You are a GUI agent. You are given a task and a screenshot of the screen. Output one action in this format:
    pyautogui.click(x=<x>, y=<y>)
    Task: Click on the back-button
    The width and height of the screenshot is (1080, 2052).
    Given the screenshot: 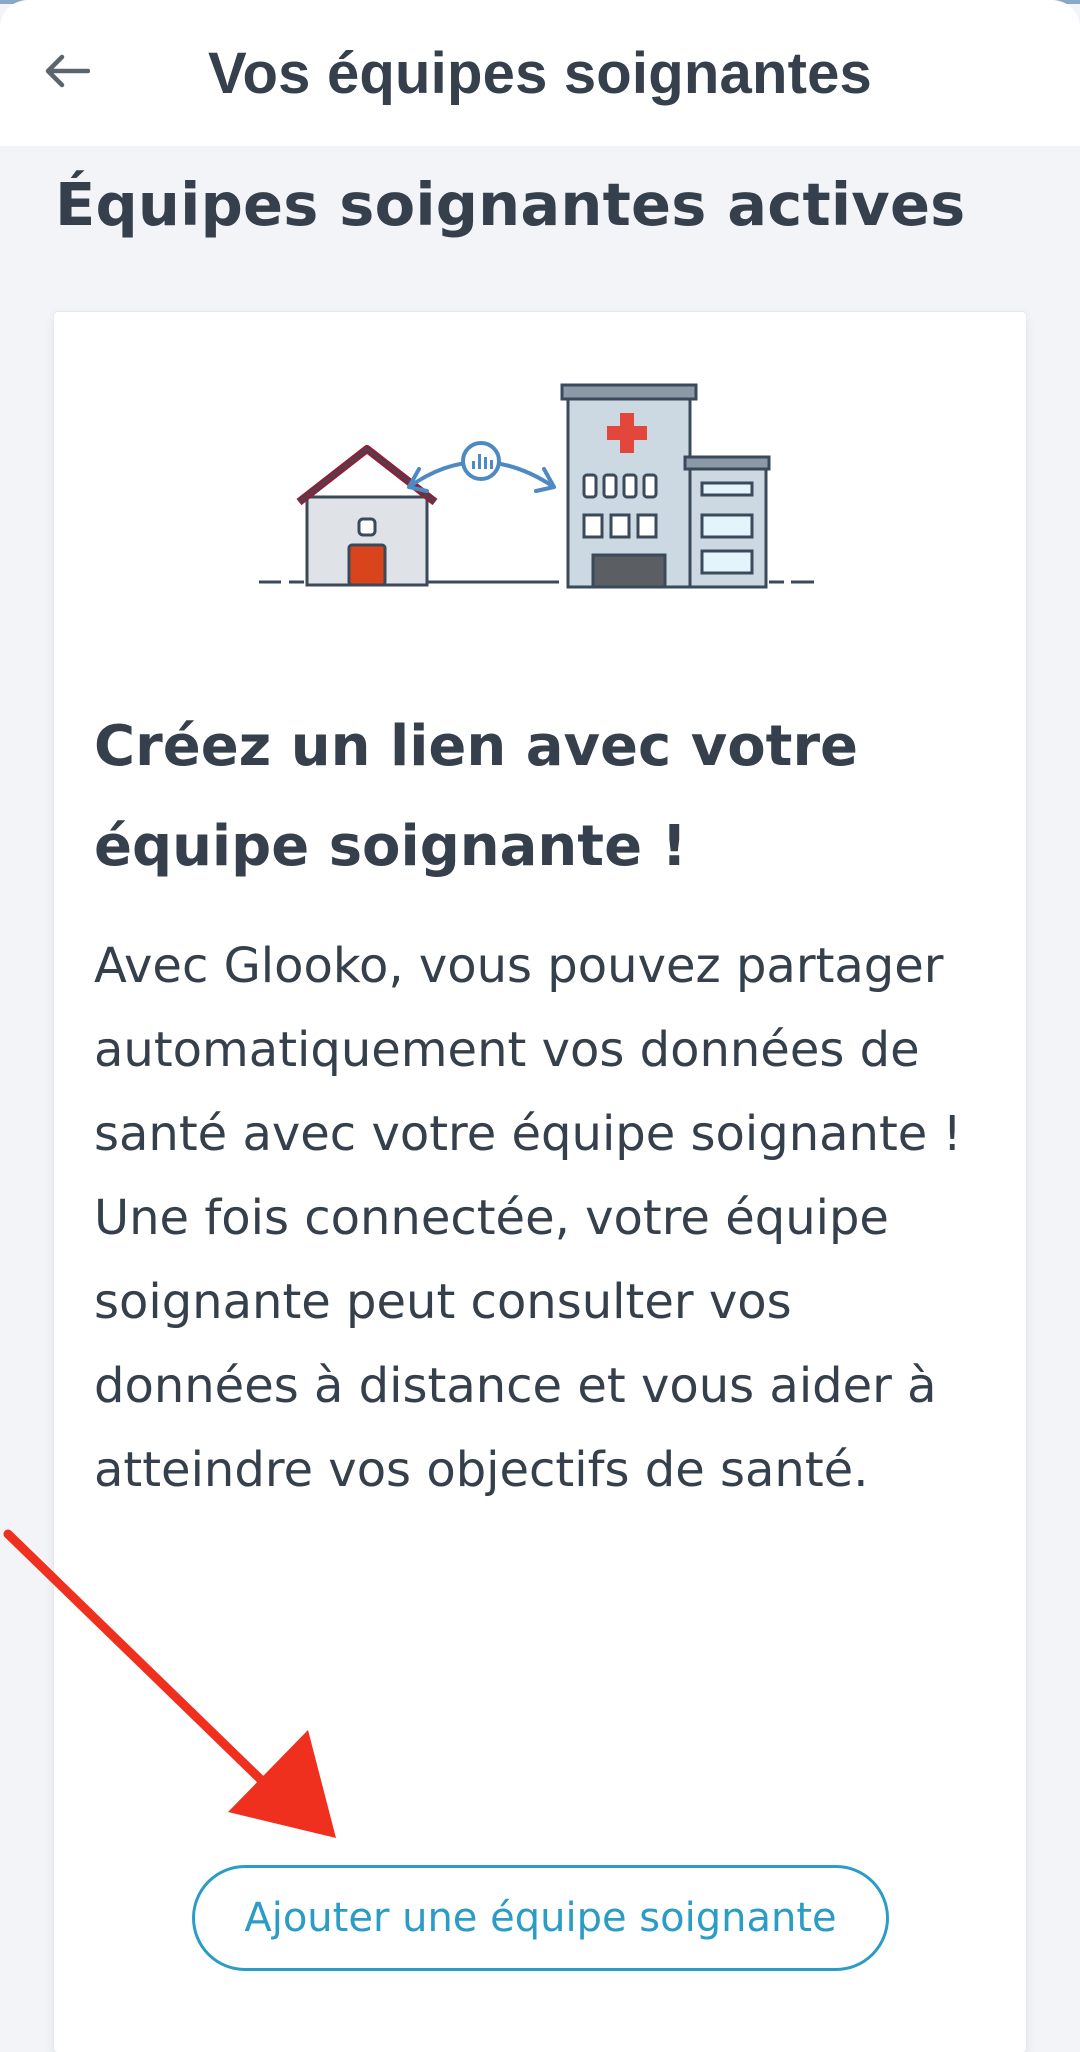 What is the action you would take?
    pyautogui.click(x=67, y=71)
    